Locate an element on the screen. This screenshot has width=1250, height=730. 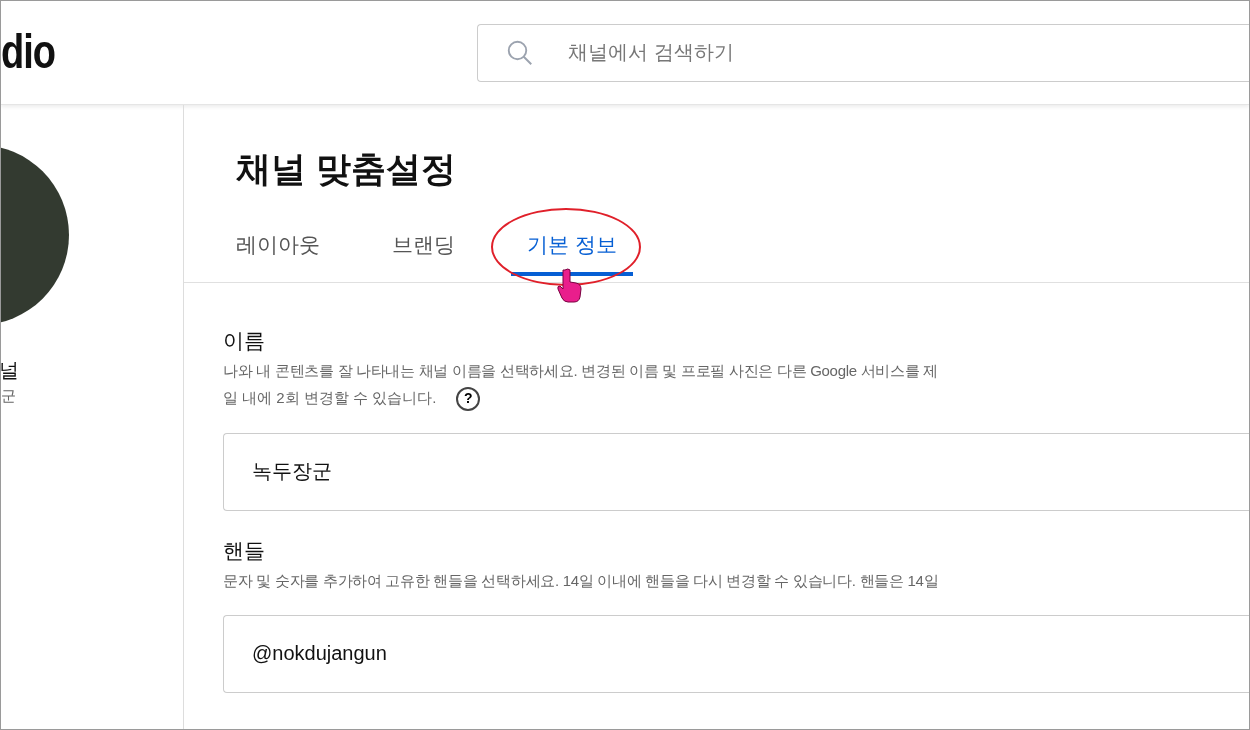
help-icon: ? is located at coordinates (468, 398).